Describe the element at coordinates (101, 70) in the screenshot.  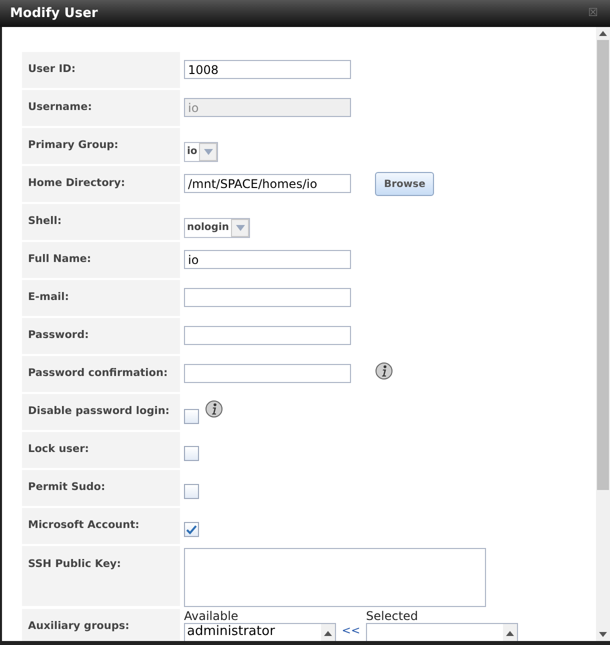
I see `field-label: User ID:` at that location.